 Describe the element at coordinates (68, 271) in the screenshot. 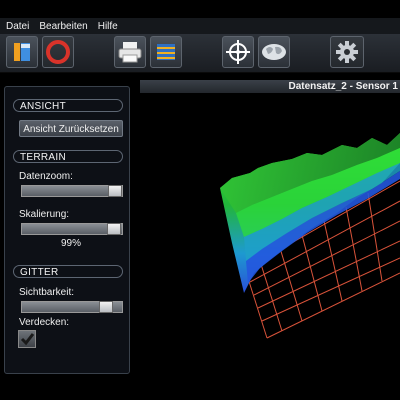

I see `section-gitter: GITTER` at that location.